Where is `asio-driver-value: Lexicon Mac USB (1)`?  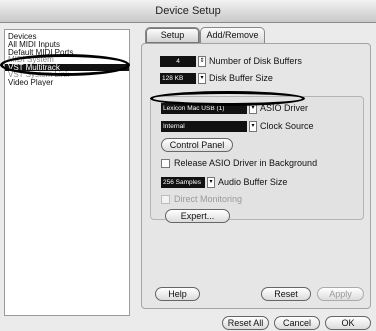
asio-driver-value: Lexicon Mac USB (1) is located at coordinates (204, 108).